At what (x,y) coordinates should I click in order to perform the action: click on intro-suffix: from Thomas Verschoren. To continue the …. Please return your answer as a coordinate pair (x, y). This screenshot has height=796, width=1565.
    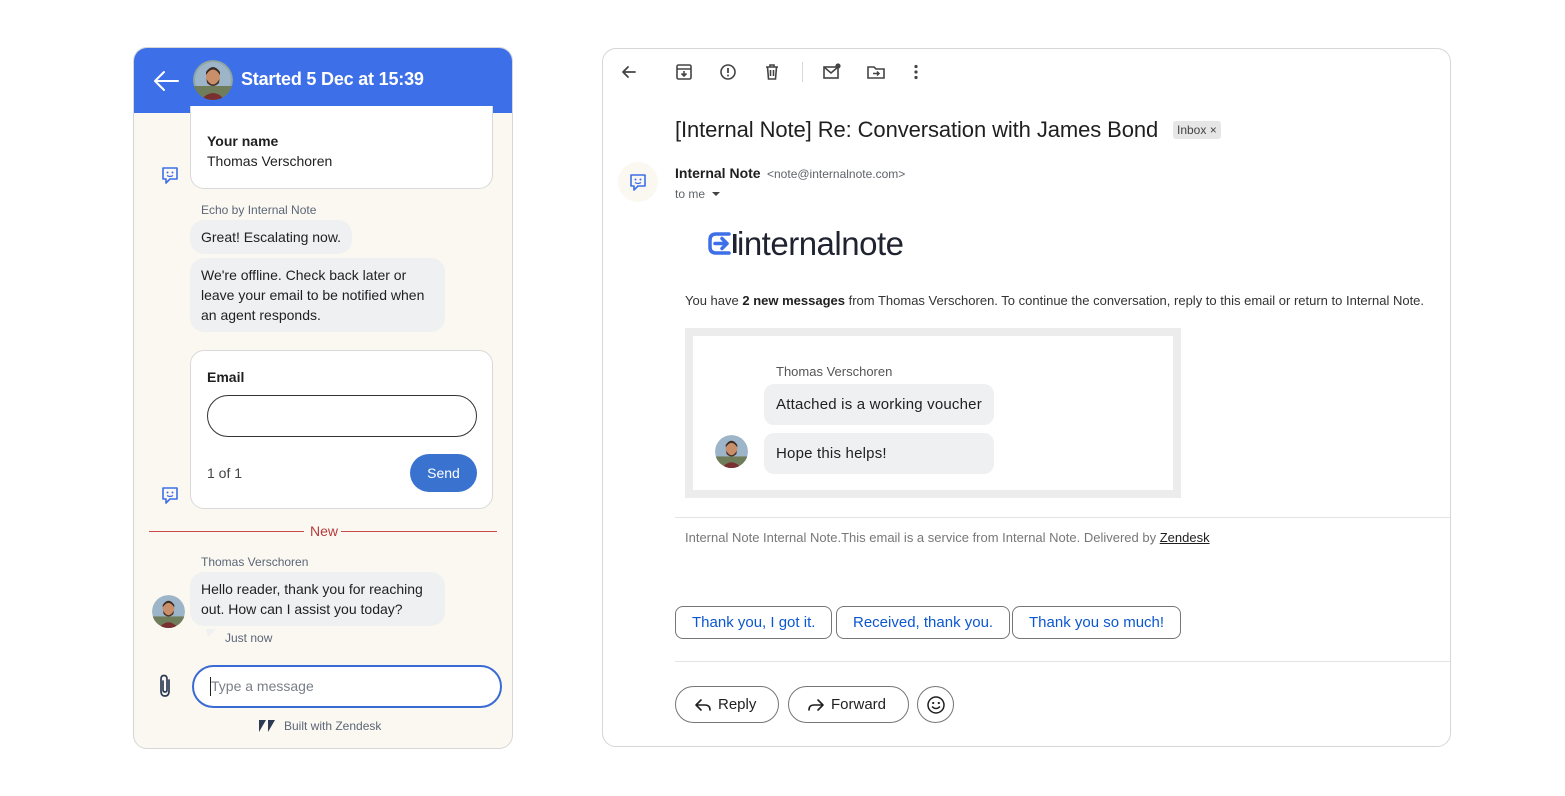
    Looking at the image, I should click on (1134, 300).